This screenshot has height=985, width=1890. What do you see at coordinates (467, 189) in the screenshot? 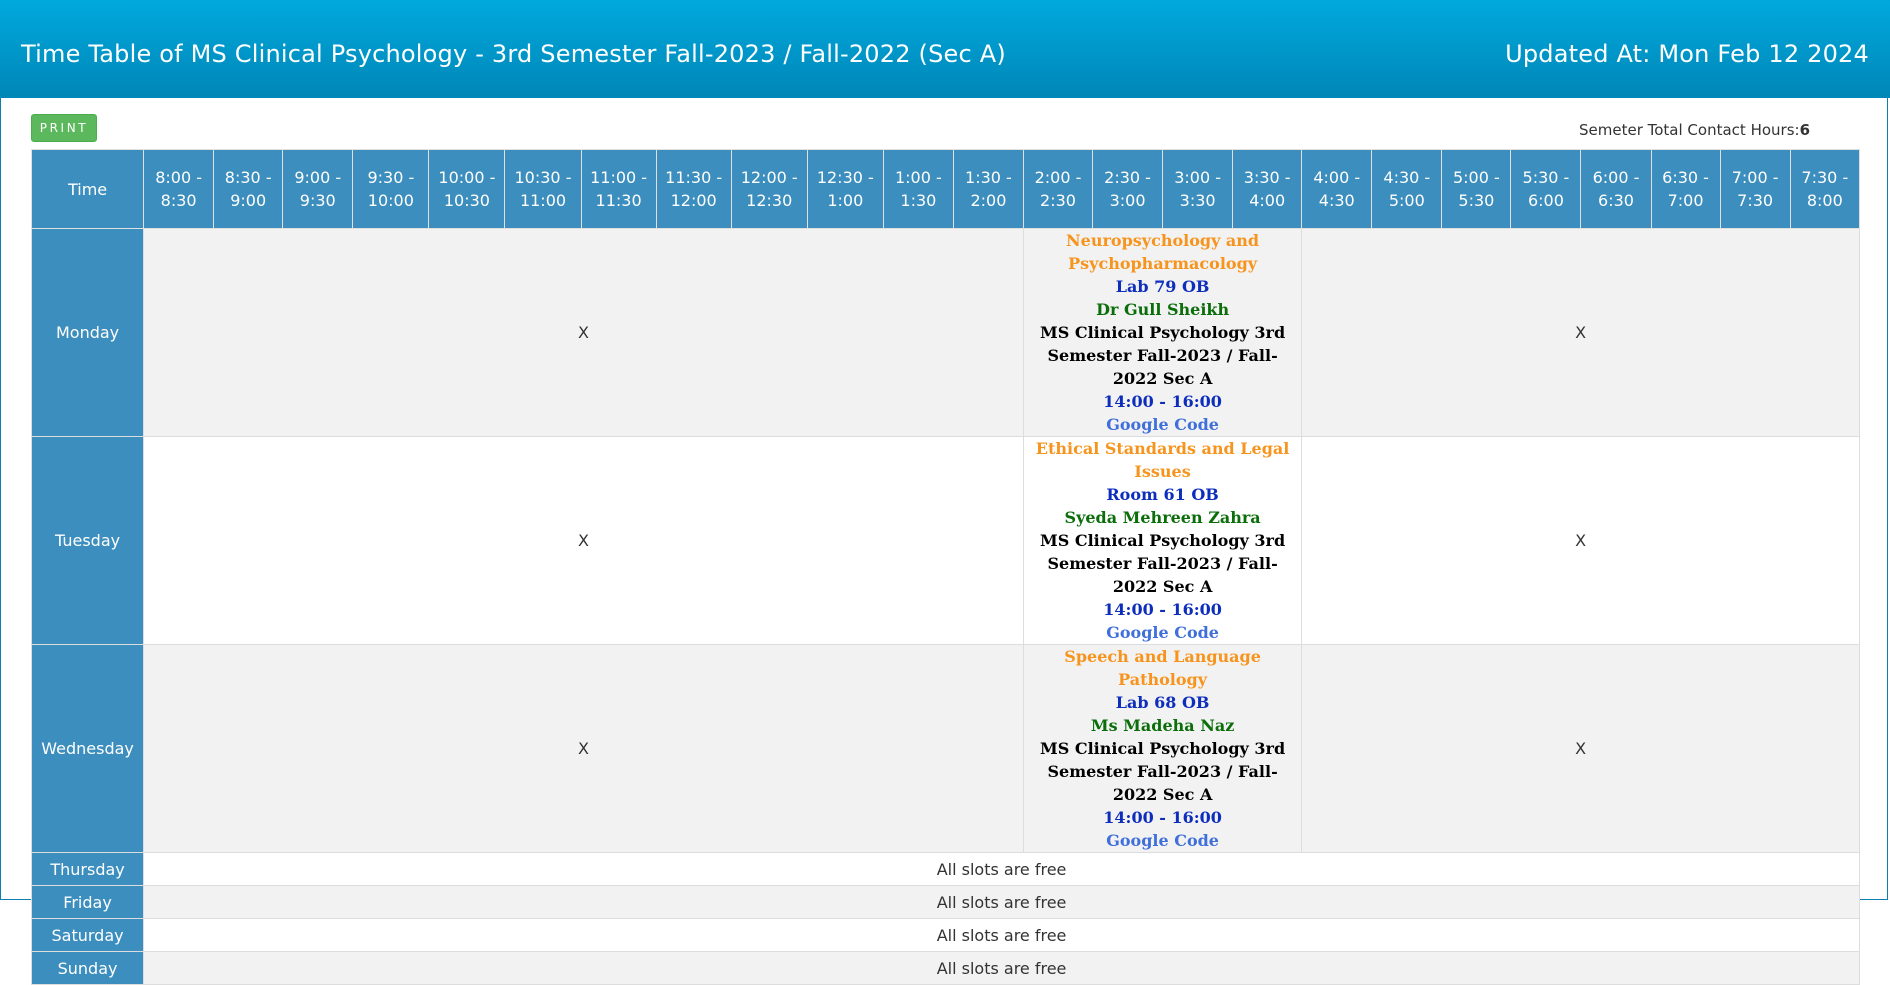
I see `slot-header: 10:00 - 10:30` at bounding box center [467, 189].